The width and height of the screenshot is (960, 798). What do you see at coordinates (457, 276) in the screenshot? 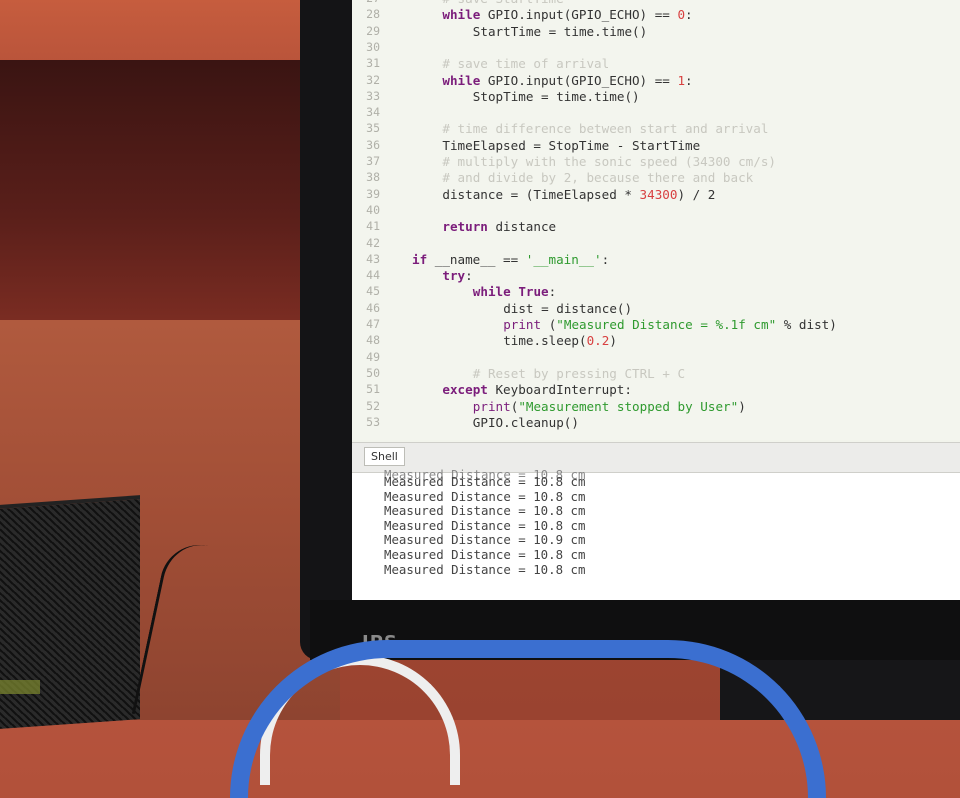
I see `code-text: try:` at bounding box center [457, 276].